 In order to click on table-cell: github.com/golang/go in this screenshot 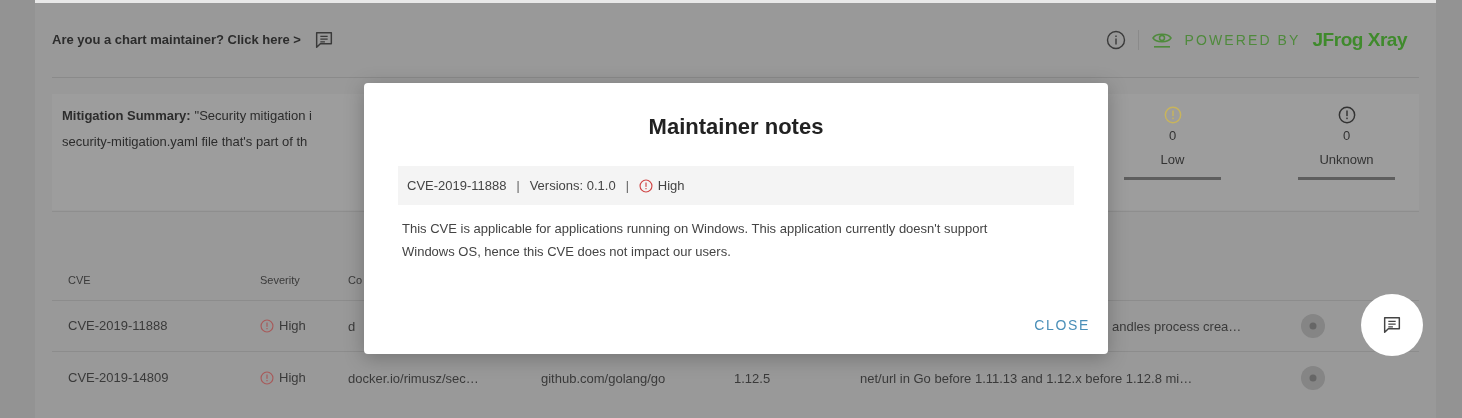, I will do `click(603, 378)`.